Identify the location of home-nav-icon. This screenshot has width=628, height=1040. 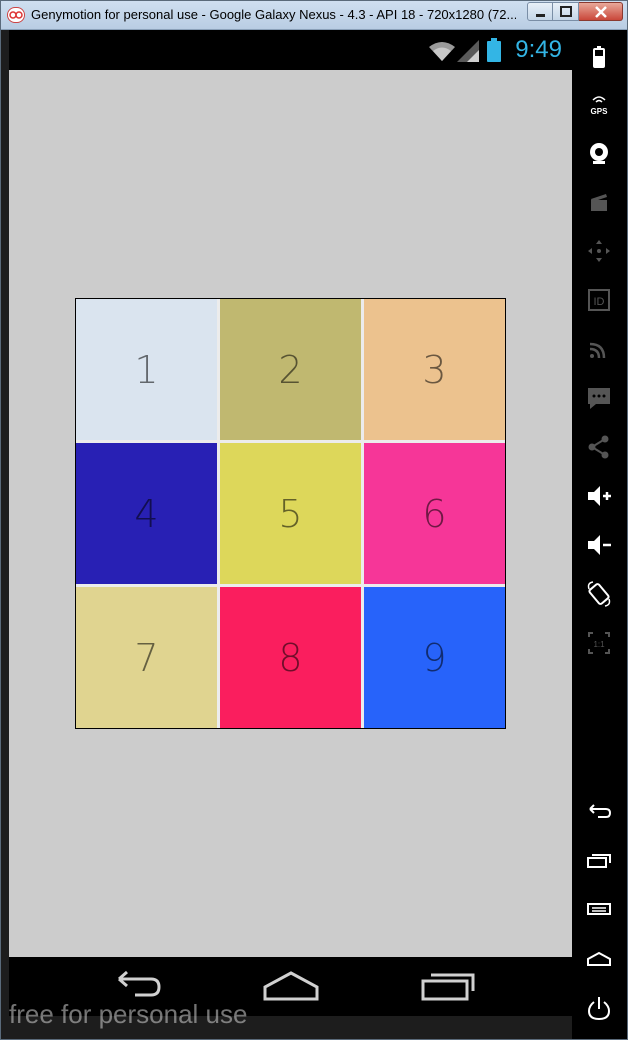
(291, 988).